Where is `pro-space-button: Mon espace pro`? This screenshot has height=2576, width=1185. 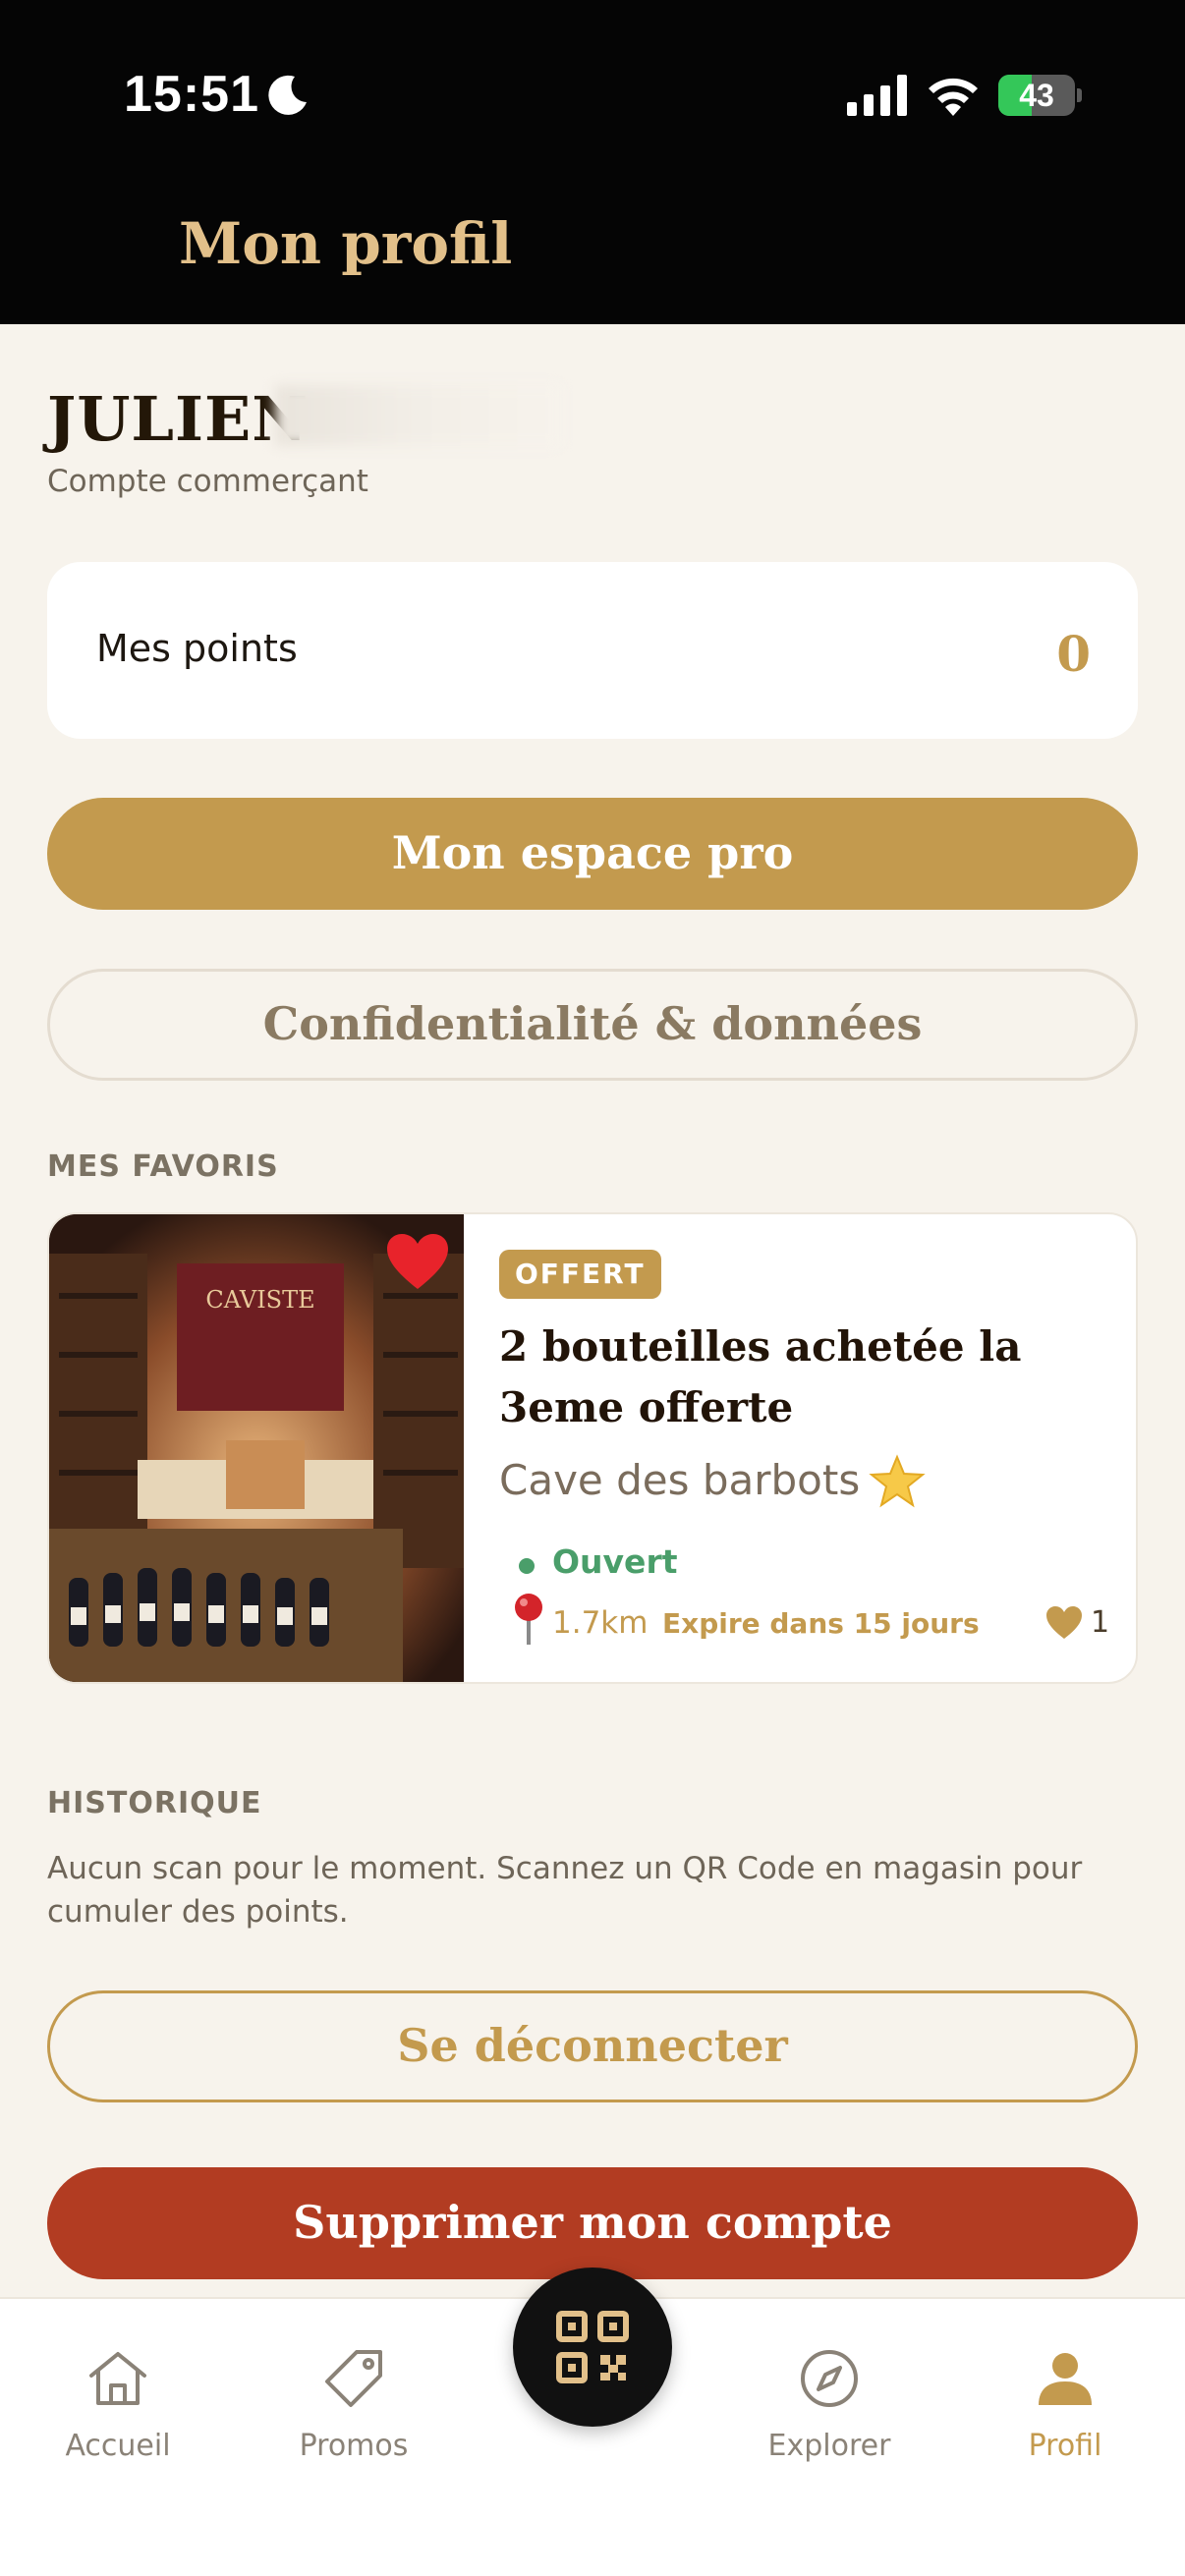
pro-space-button: Mon espace pro is located at coordinates (592, 854).